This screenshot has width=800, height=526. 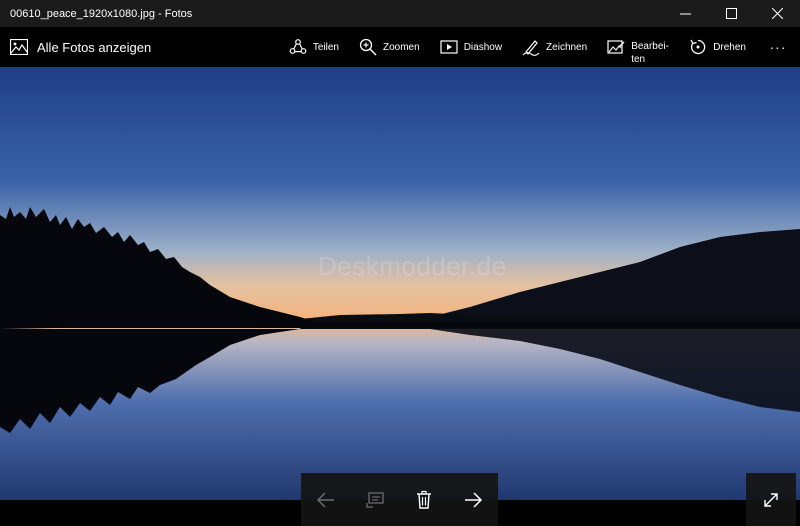 I want to click on maximize-icon, so click(x=731, y=13).